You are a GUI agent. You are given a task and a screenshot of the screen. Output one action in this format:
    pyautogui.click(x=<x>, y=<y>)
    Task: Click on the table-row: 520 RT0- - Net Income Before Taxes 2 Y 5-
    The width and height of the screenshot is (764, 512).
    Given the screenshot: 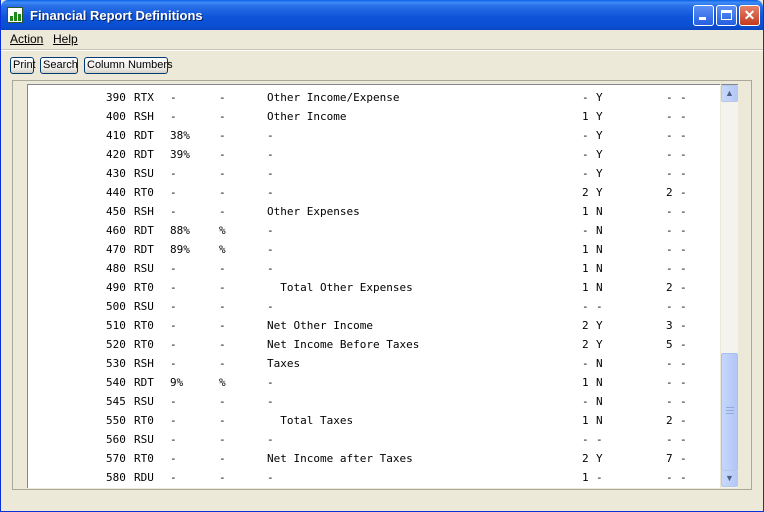 What is the action you would take?
    pyautogui.click(x=374, y=344)
    